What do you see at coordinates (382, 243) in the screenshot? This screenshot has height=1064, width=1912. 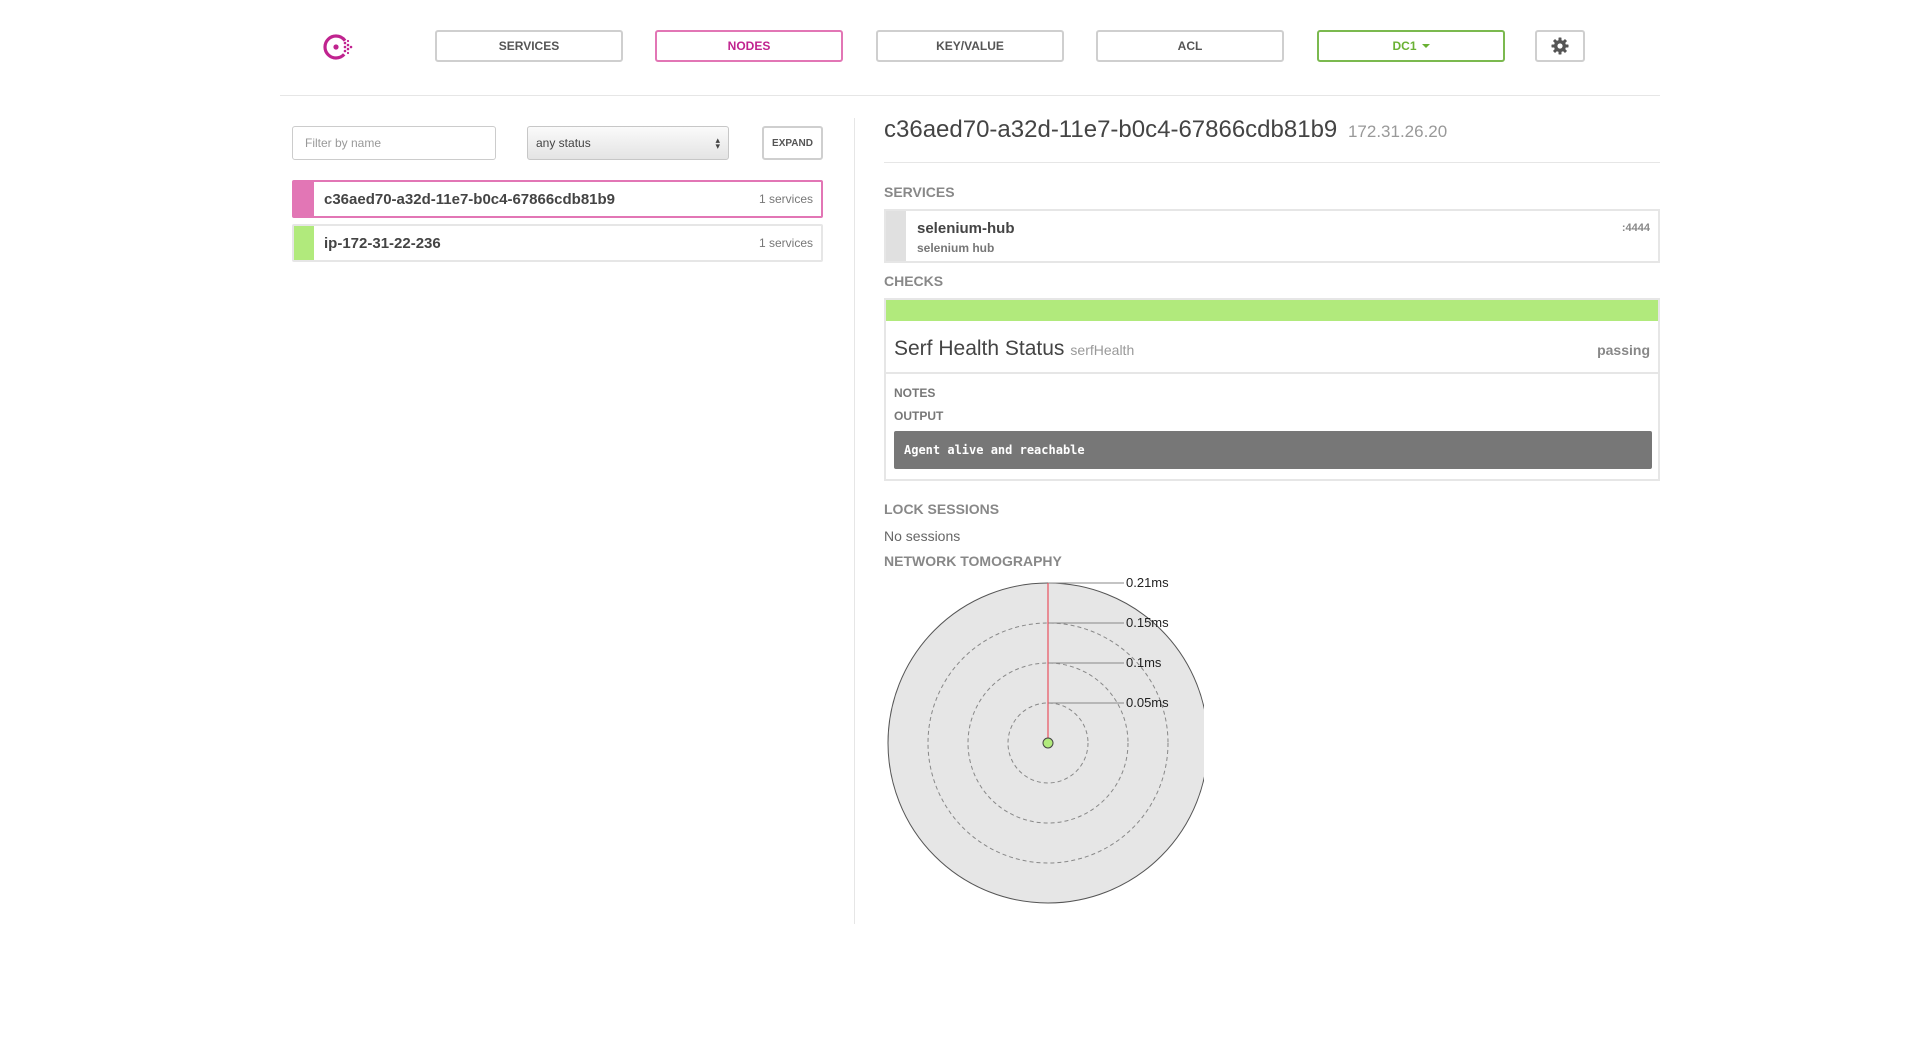 I see `node-name: ip-172-31-22-236` at bounding box center [382, 243].